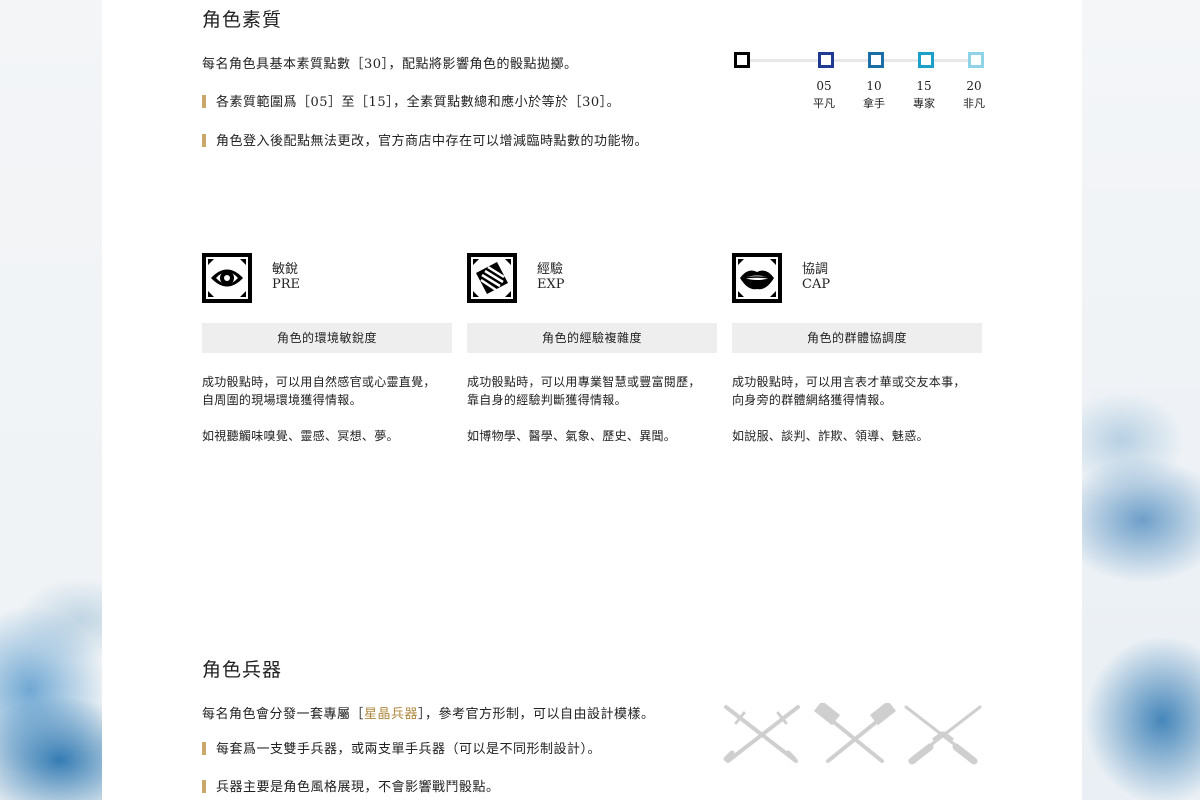 This screenshot has width=1200, height=800. I want to click on scale-value: 15, so click(924, 86).